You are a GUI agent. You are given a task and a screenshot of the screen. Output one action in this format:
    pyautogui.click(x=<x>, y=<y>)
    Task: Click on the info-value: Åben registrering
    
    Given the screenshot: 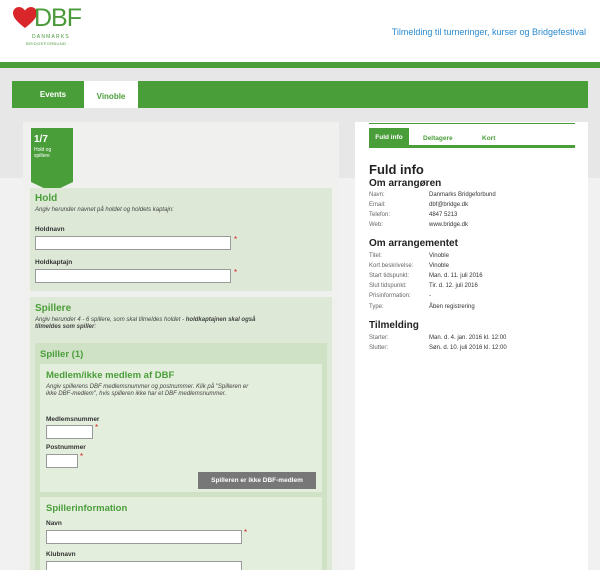 What is the action you would take?
    pyautogui.click(x=452, y=307)
    